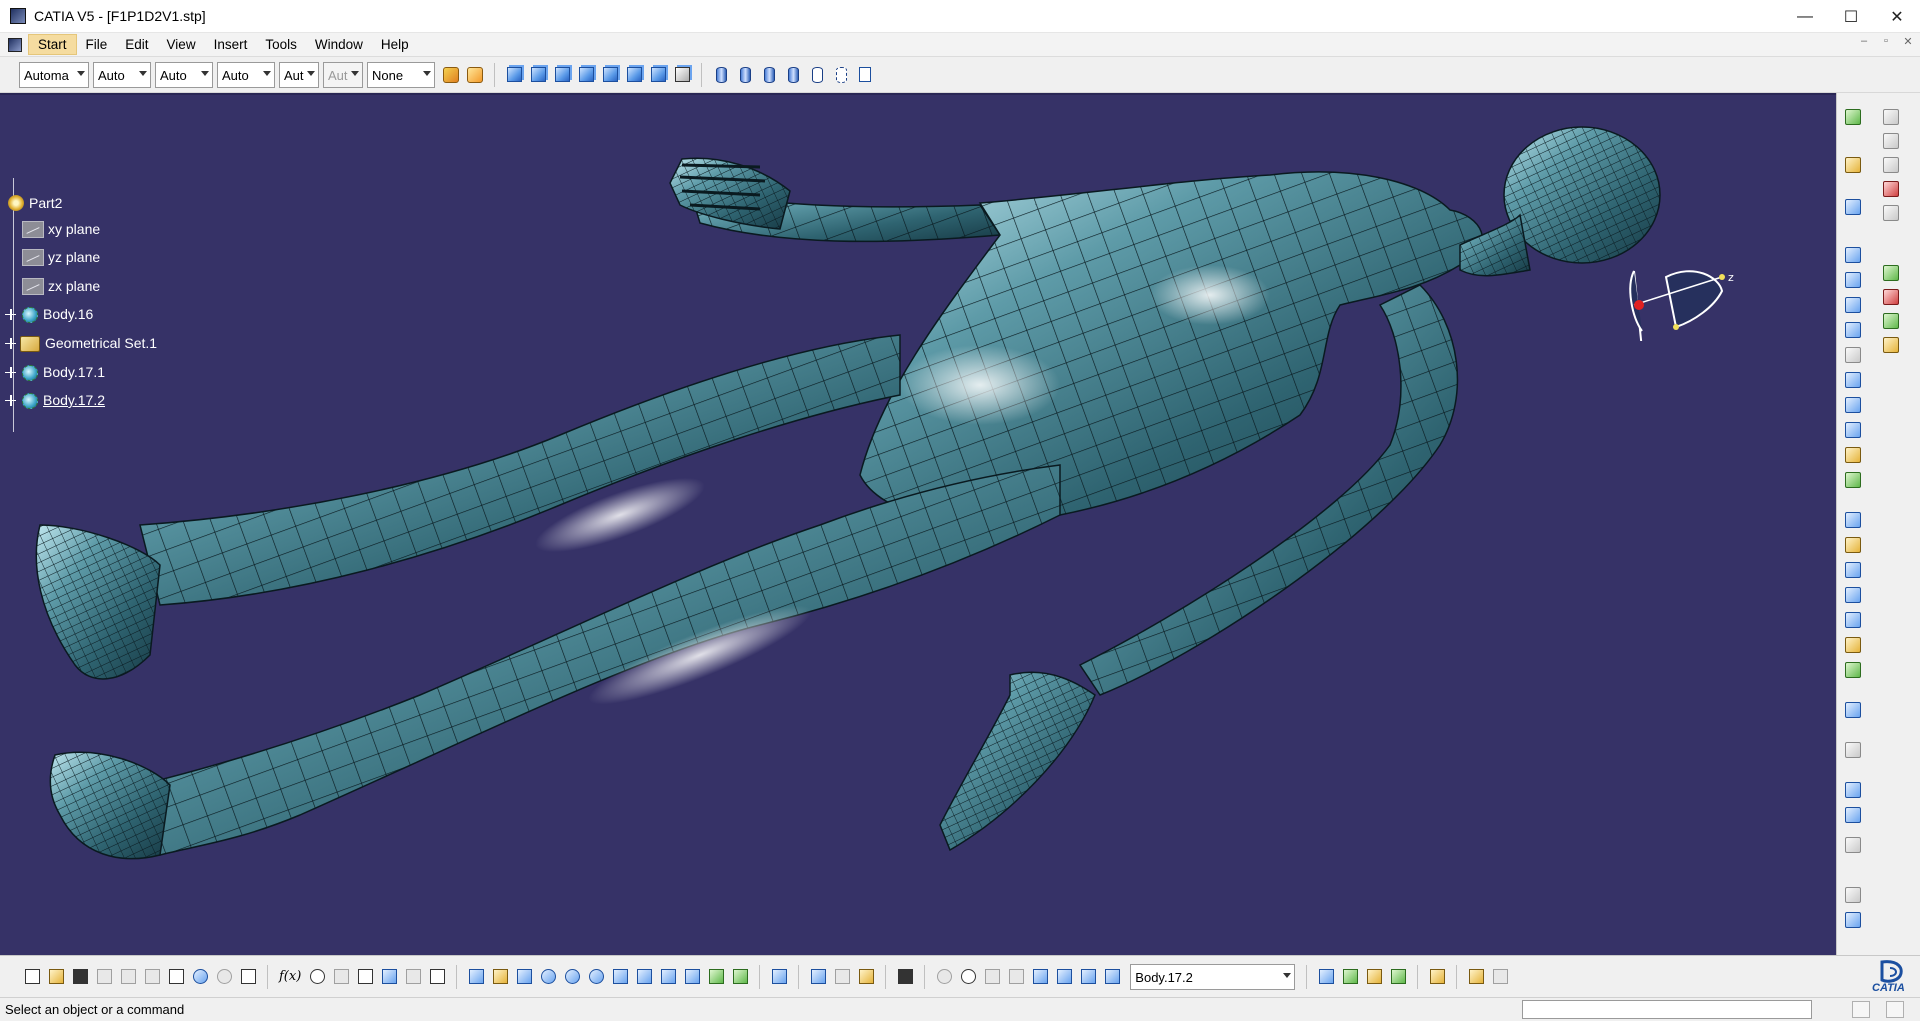 The width and height of the screenshot is (1920, 1021). Describe the element at coordinates (1853, 165) in the screenshot. I see `rt-select-button` at that location.